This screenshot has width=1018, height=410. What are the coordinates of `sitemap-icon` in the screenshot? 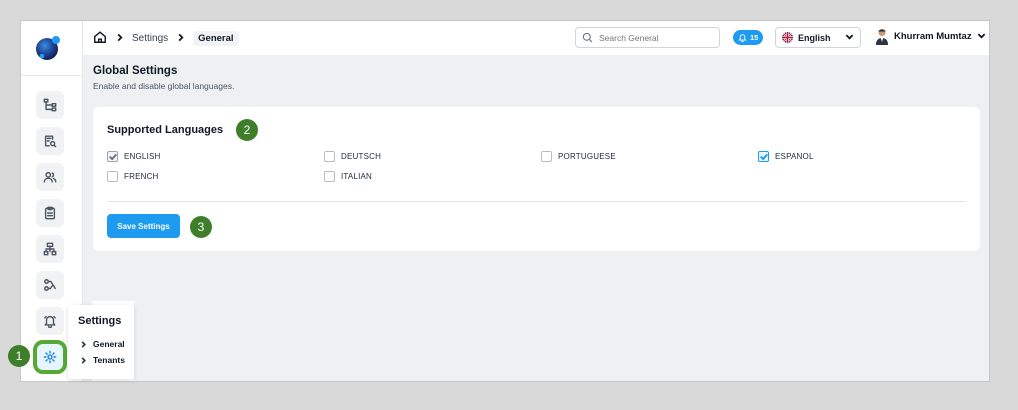 It's located at (50, 249).